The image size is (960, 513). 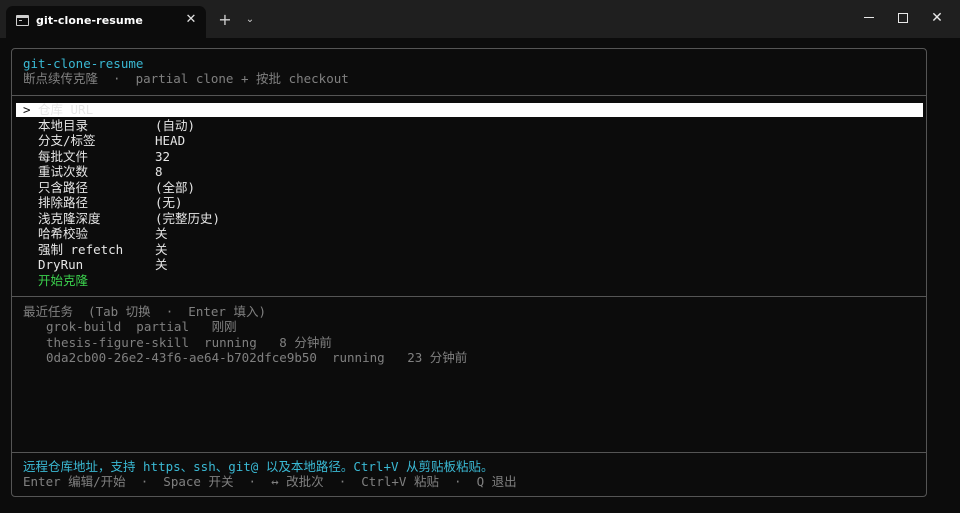 I want to click on title-bar: git-clone-resume ✕ + ⌄ ✕, so click(x=480, y=19).